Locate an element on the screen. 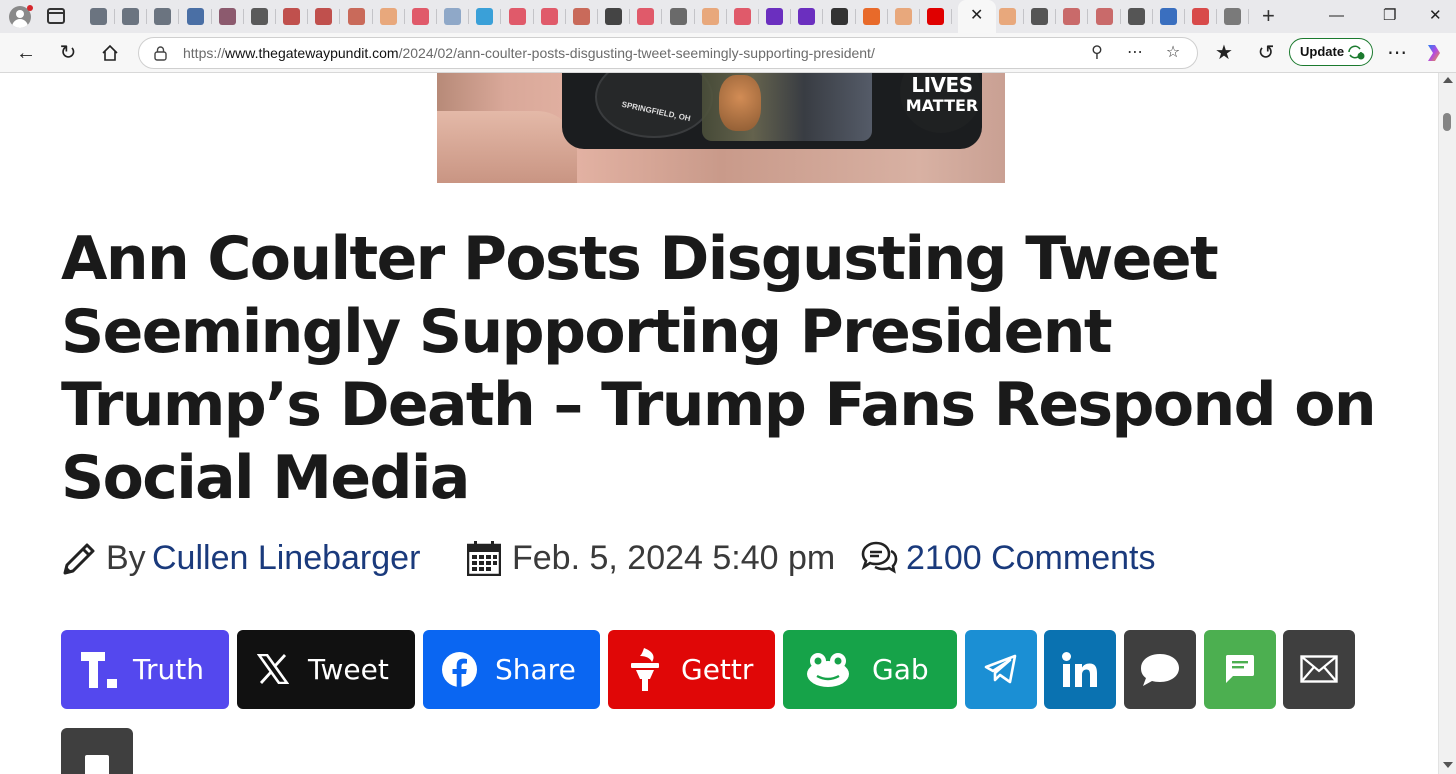 This screenshot has height=774, width=1456. s-icon is located at coordinates (1201, 16).